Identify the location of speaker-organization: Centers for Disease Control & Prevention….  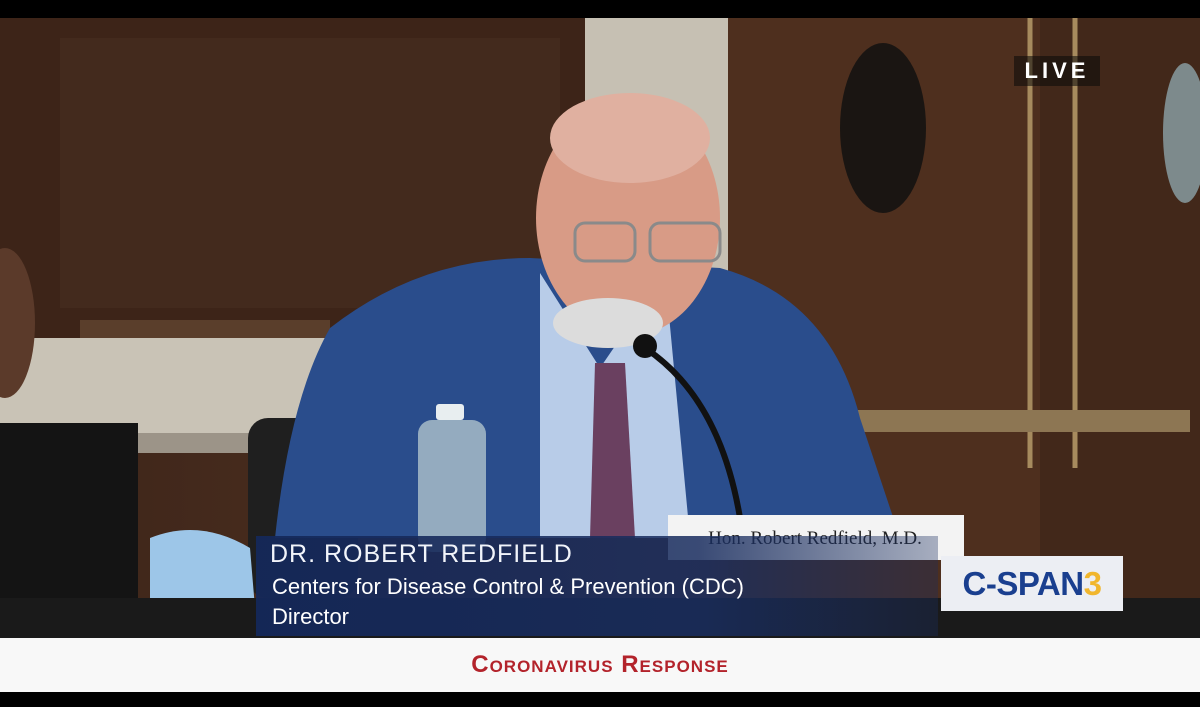
(508, 586).